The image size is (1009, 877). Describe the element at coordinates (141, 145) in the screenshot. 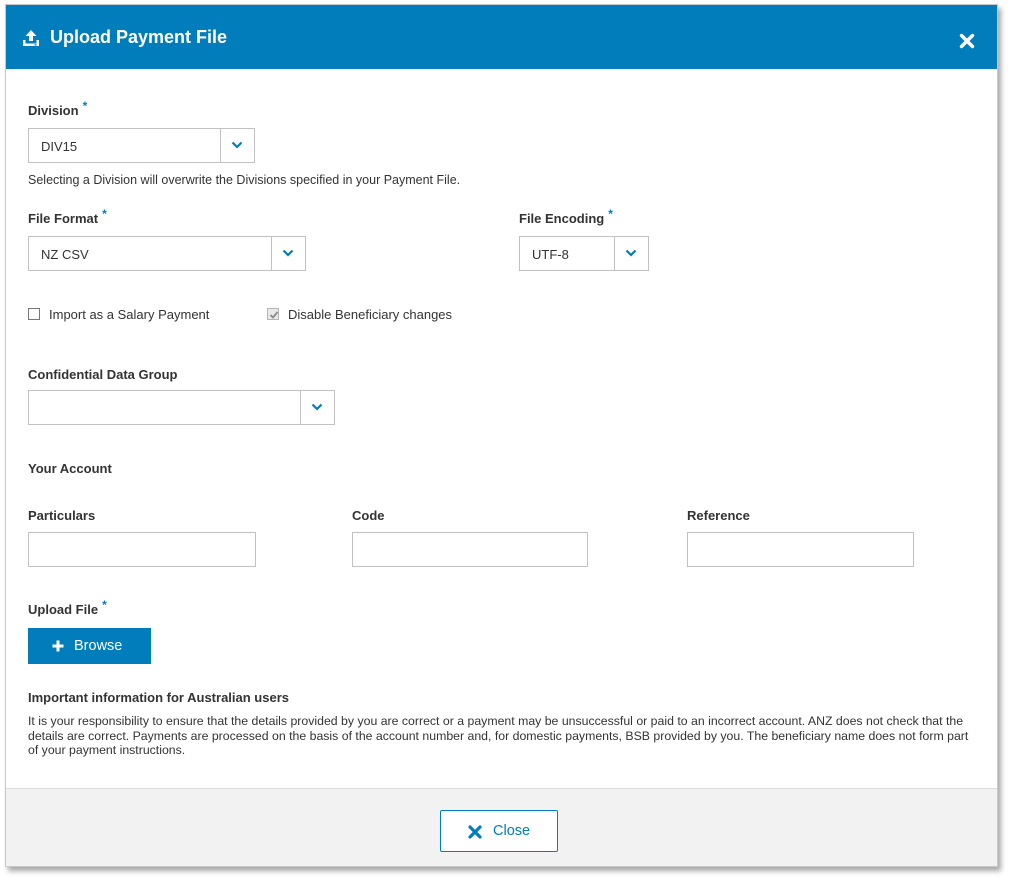

I see `division-select: DIV15` at that location.